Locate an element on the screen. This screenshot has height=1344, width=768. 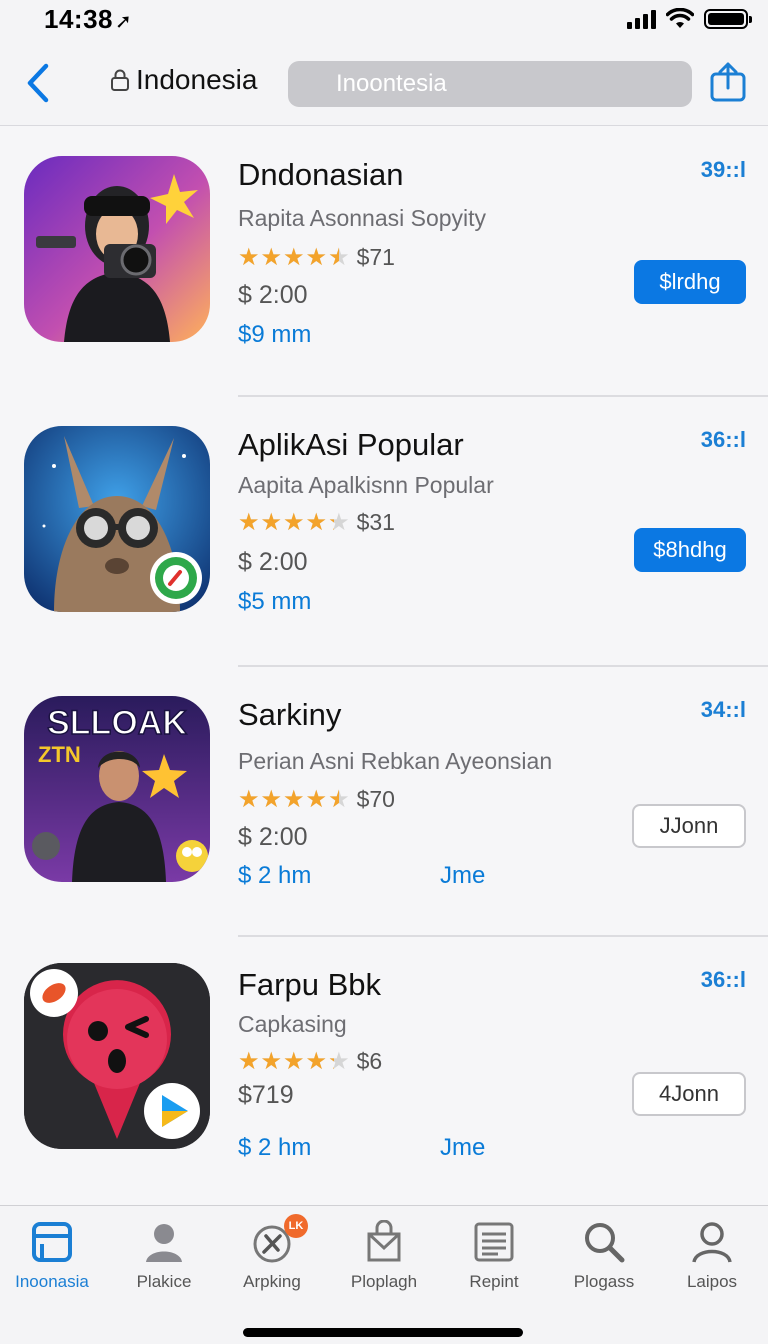
app-price: $719 is located at coordinates (266, 1095).